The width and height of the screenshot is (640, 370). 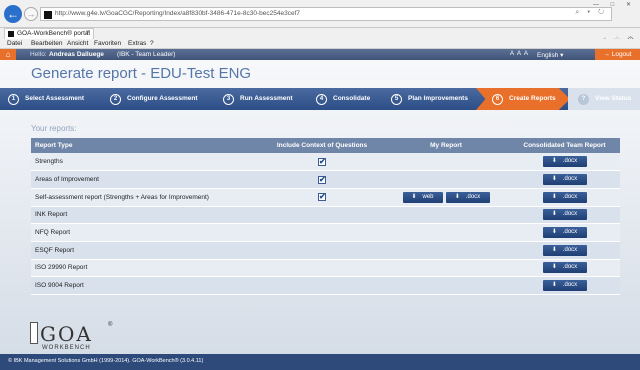 I want to click on table-row: Areas of Improvement ✔ ⬇ .docx, so click(x=325, y=179).